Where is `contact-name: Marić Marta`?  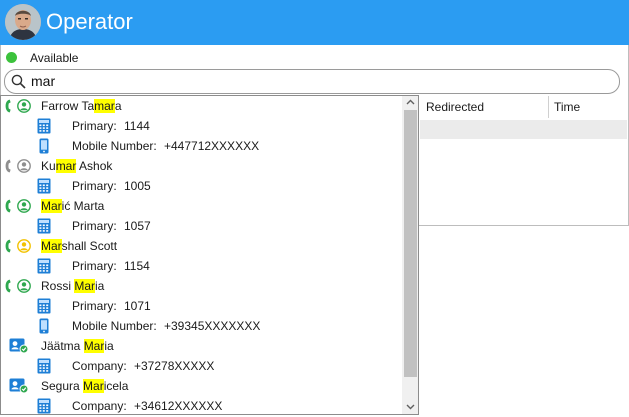 contact-name: Marić Marta is located at coordinates (72, 206).